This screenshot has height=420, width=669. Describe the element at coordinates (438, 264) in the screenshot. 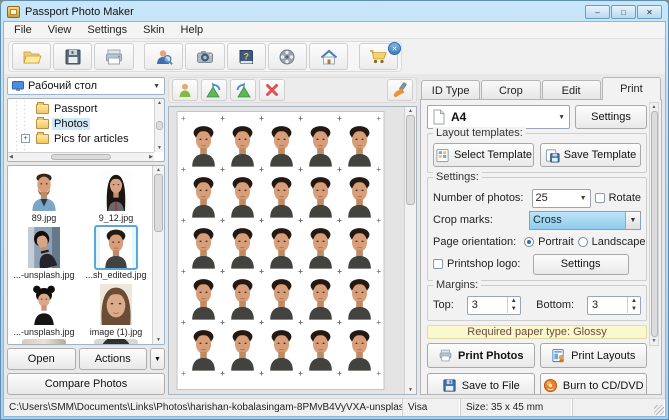

I see `printshop-logo-checkbox` at that location.